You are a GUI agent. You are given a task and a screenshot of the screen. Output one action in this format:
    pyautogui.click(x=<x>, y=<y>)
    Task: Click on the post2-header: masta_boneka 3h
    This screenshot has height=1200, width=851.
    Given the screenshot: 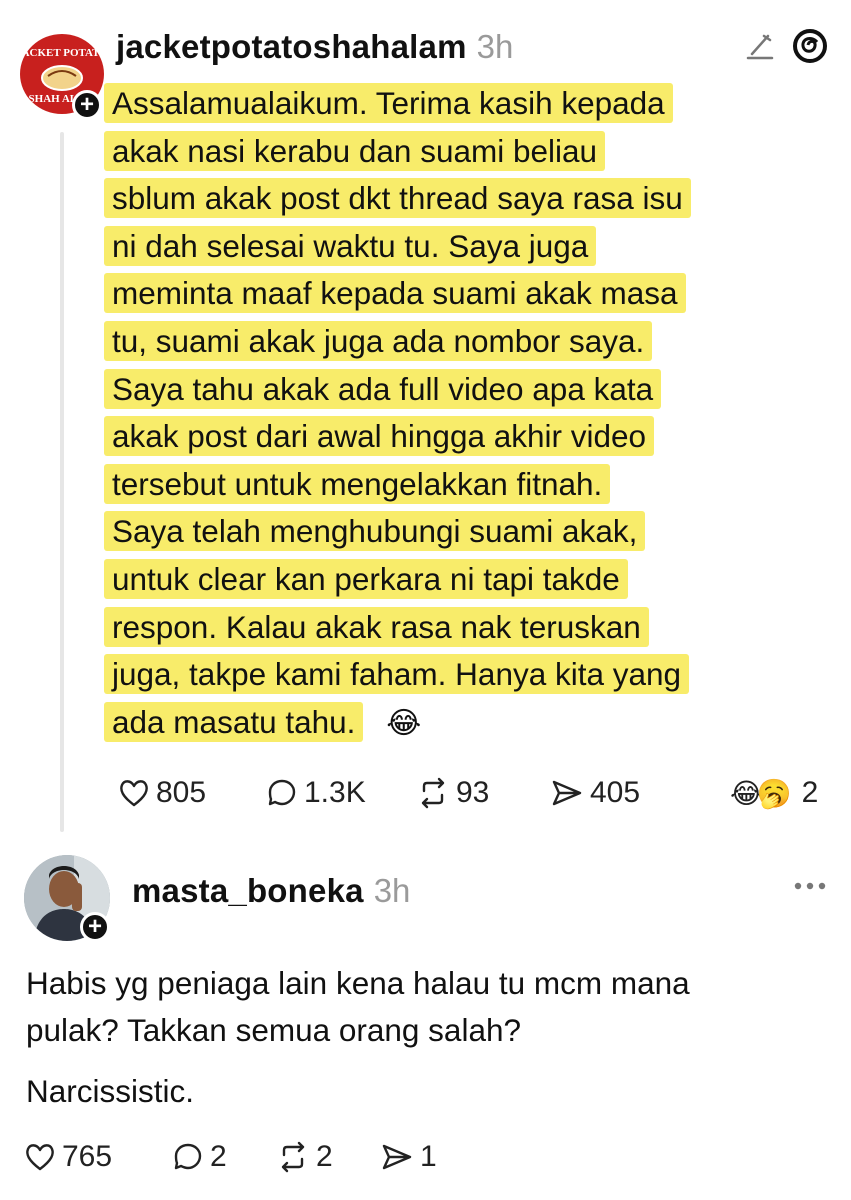 What is the action you would take?
    pyautogui.click(x=271, y=891)
    